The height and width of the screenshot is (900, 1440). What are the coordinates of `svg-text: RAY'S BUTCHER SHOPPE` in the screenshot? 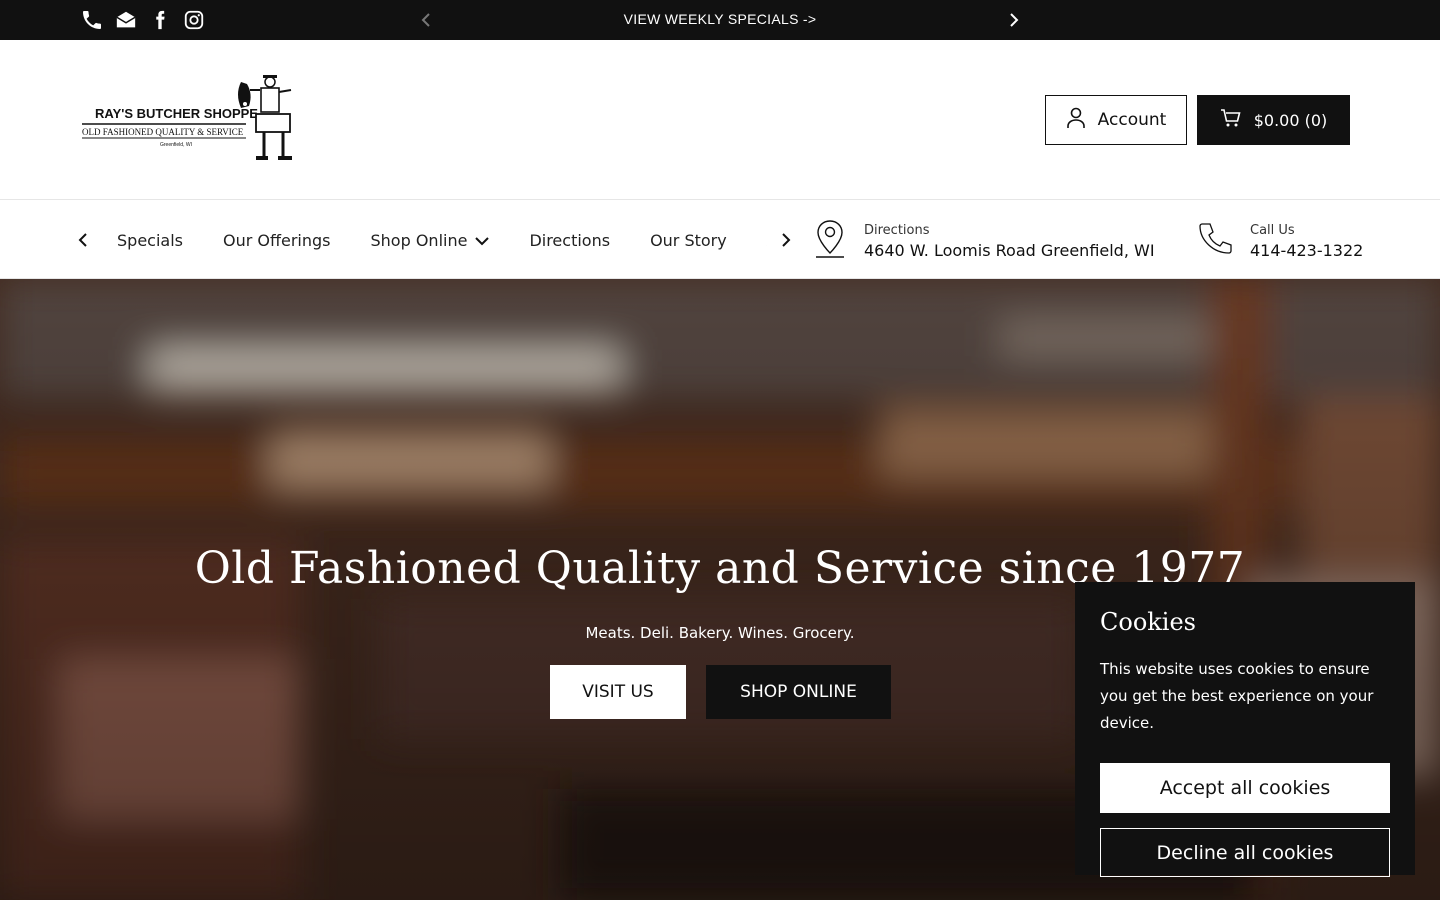 It's located at (176, 113).